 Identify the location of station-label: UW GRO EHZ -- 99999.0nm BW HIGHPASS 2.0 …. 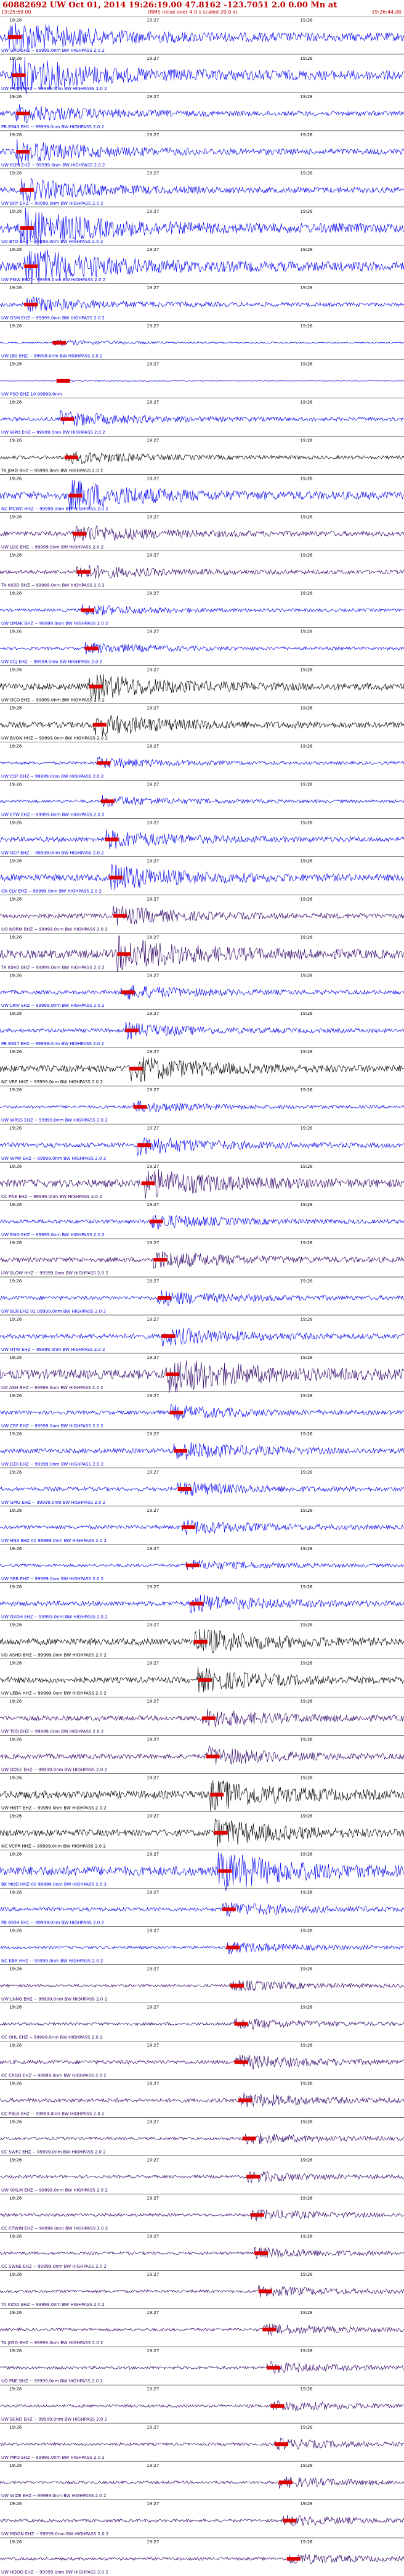
(53, 50).